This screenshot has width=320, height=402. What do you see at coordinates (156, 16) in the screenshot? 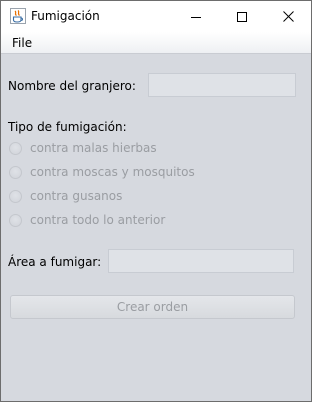
I see `title-bar: Fumigación` at bounding box center [156, 16].